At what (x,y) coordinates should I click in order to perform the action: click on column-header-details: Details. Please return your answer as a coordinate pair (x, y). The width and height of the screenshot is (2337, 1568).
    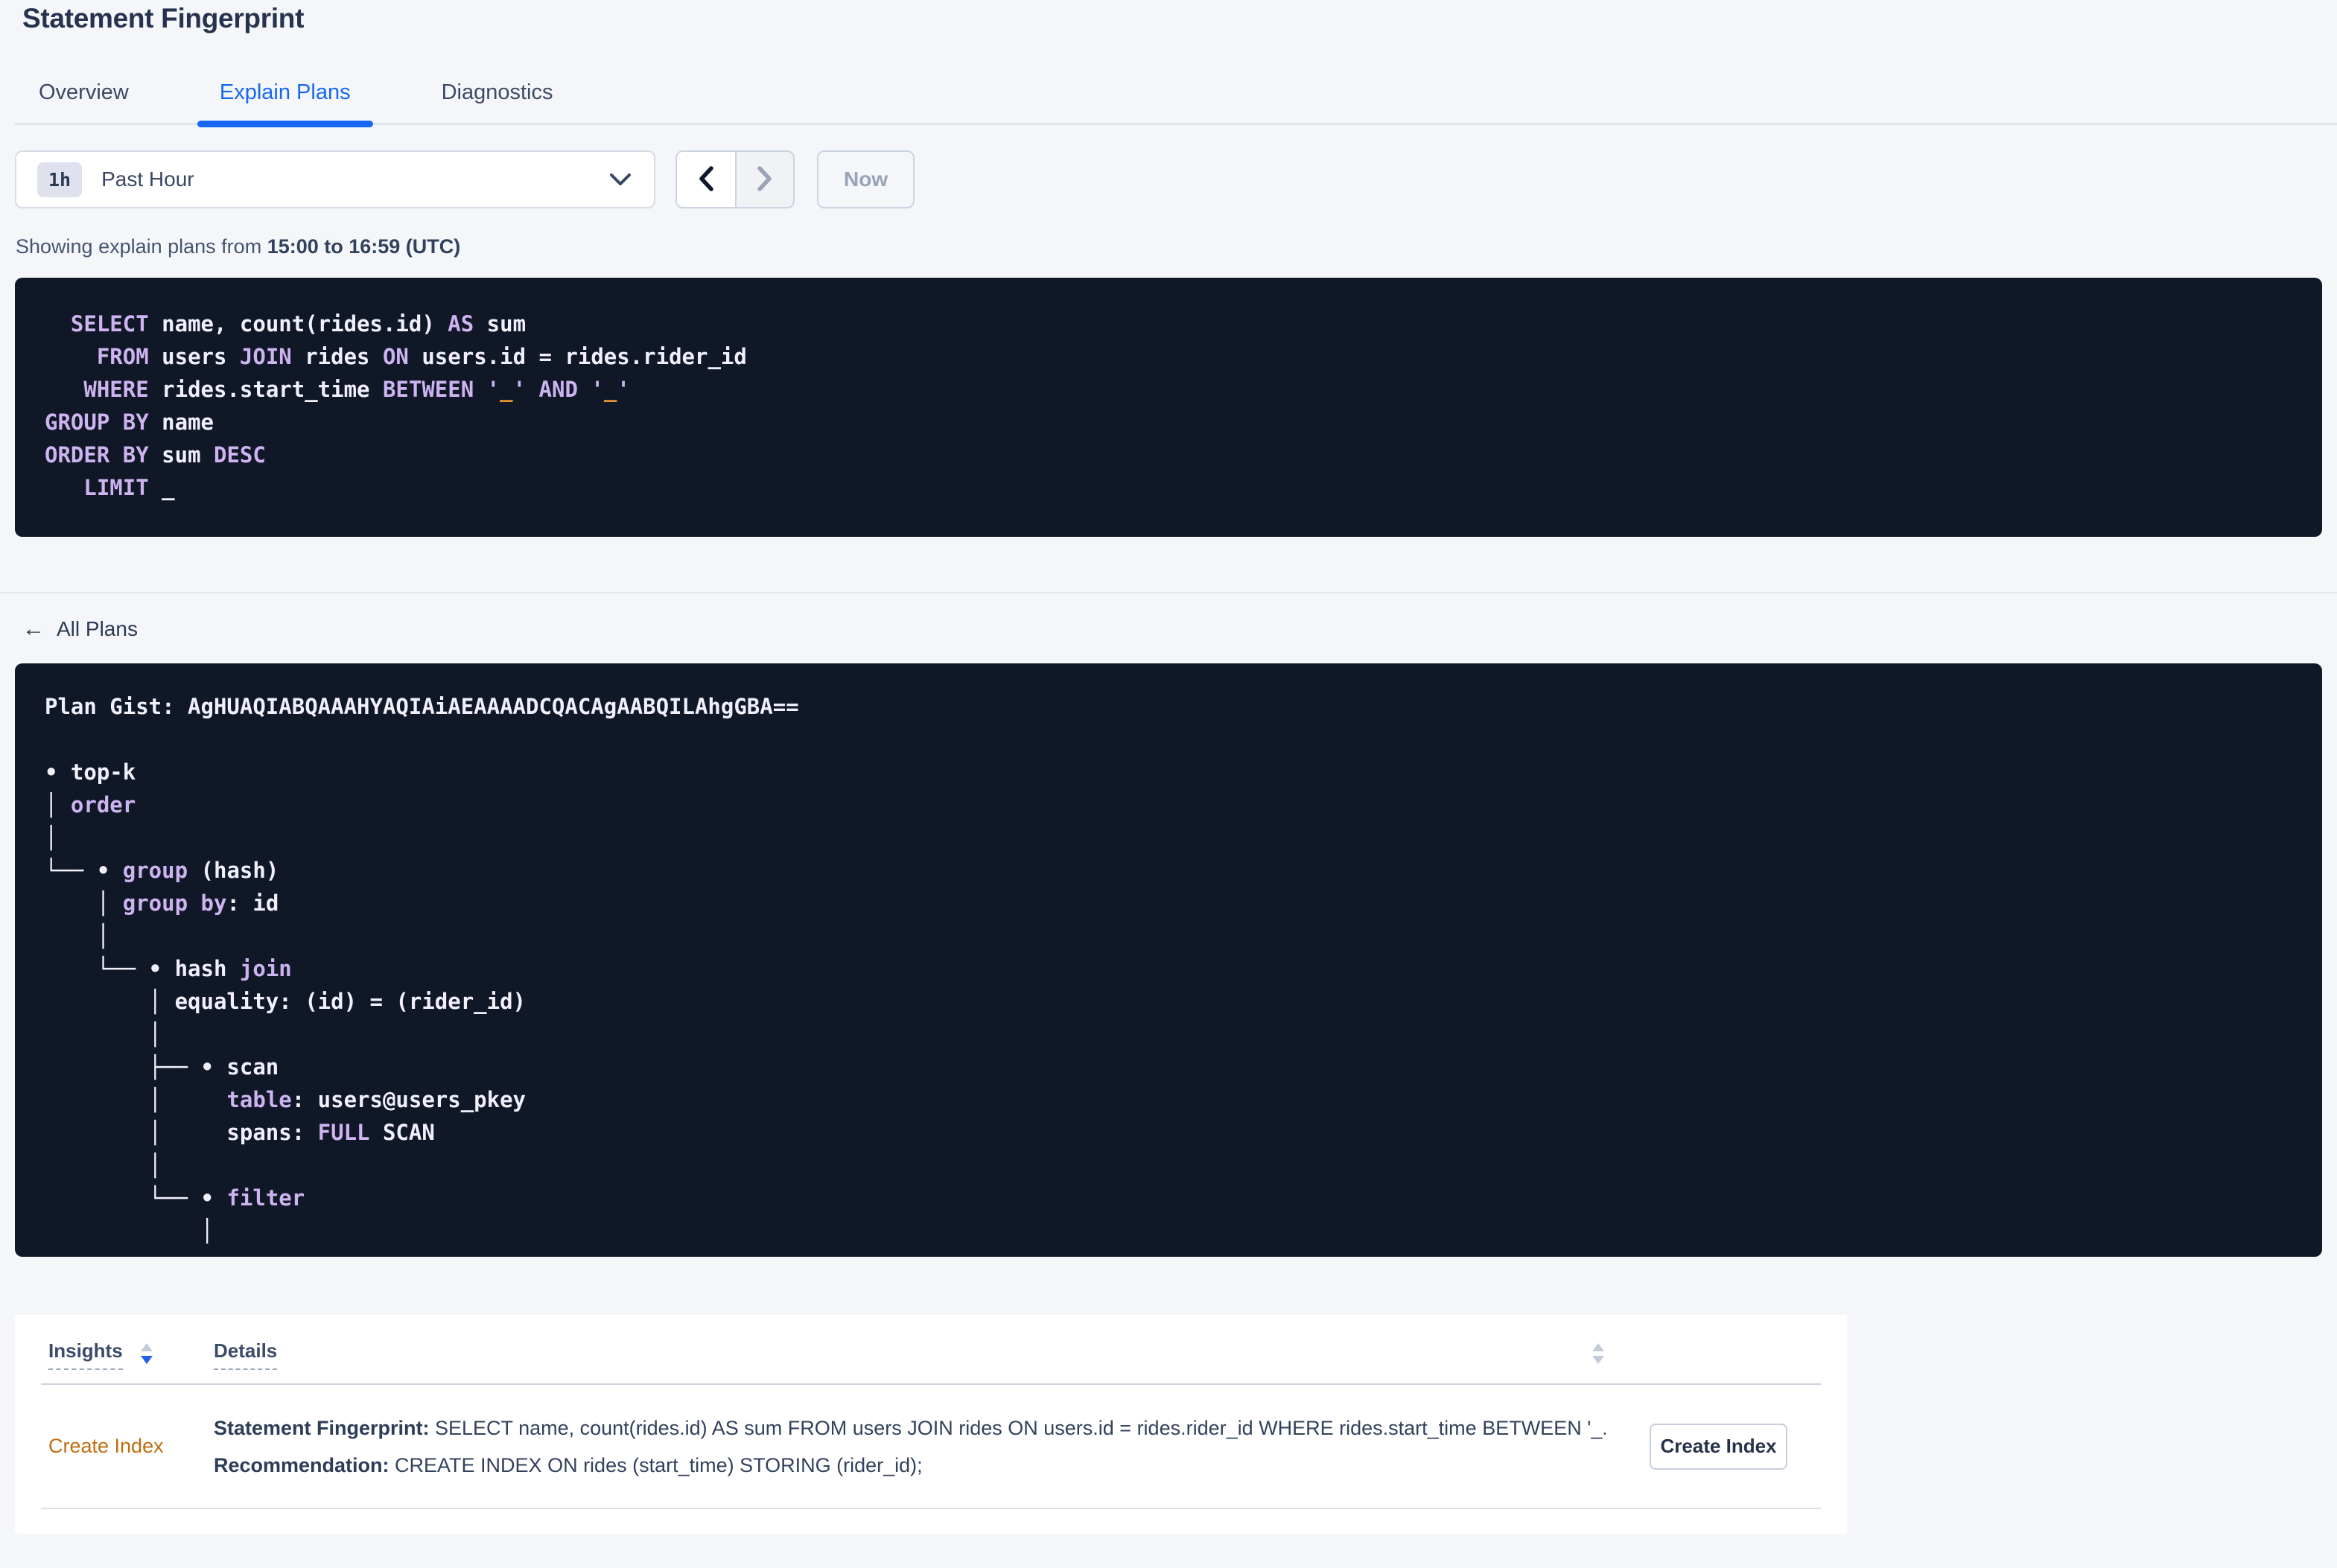
    Looking at the image, I should click on (910, 1354).